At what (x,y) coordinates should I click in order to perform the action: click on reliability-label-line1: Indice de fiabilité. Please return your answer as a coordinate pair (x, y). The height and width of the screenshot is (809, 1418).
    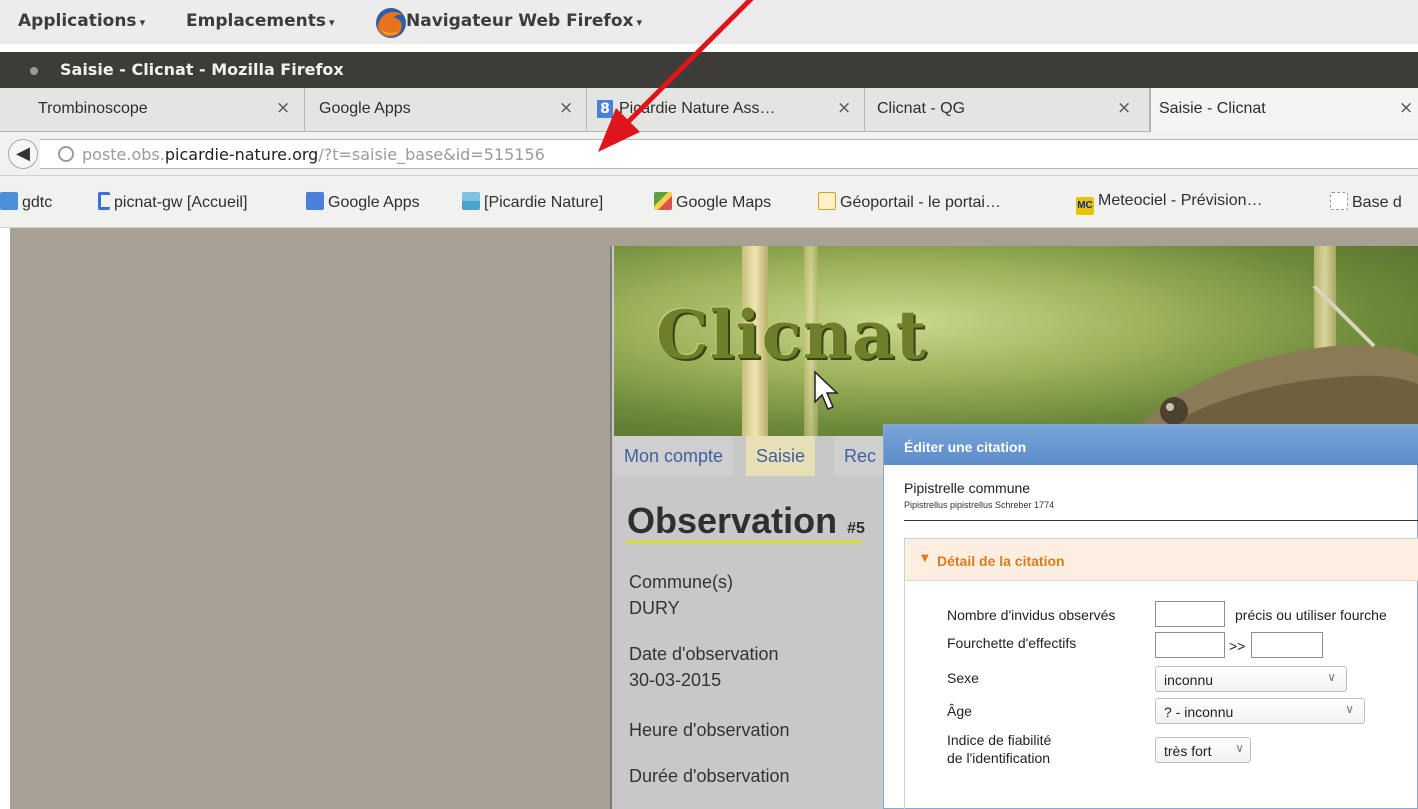
    Looking at the image, I should click on (999, 740).